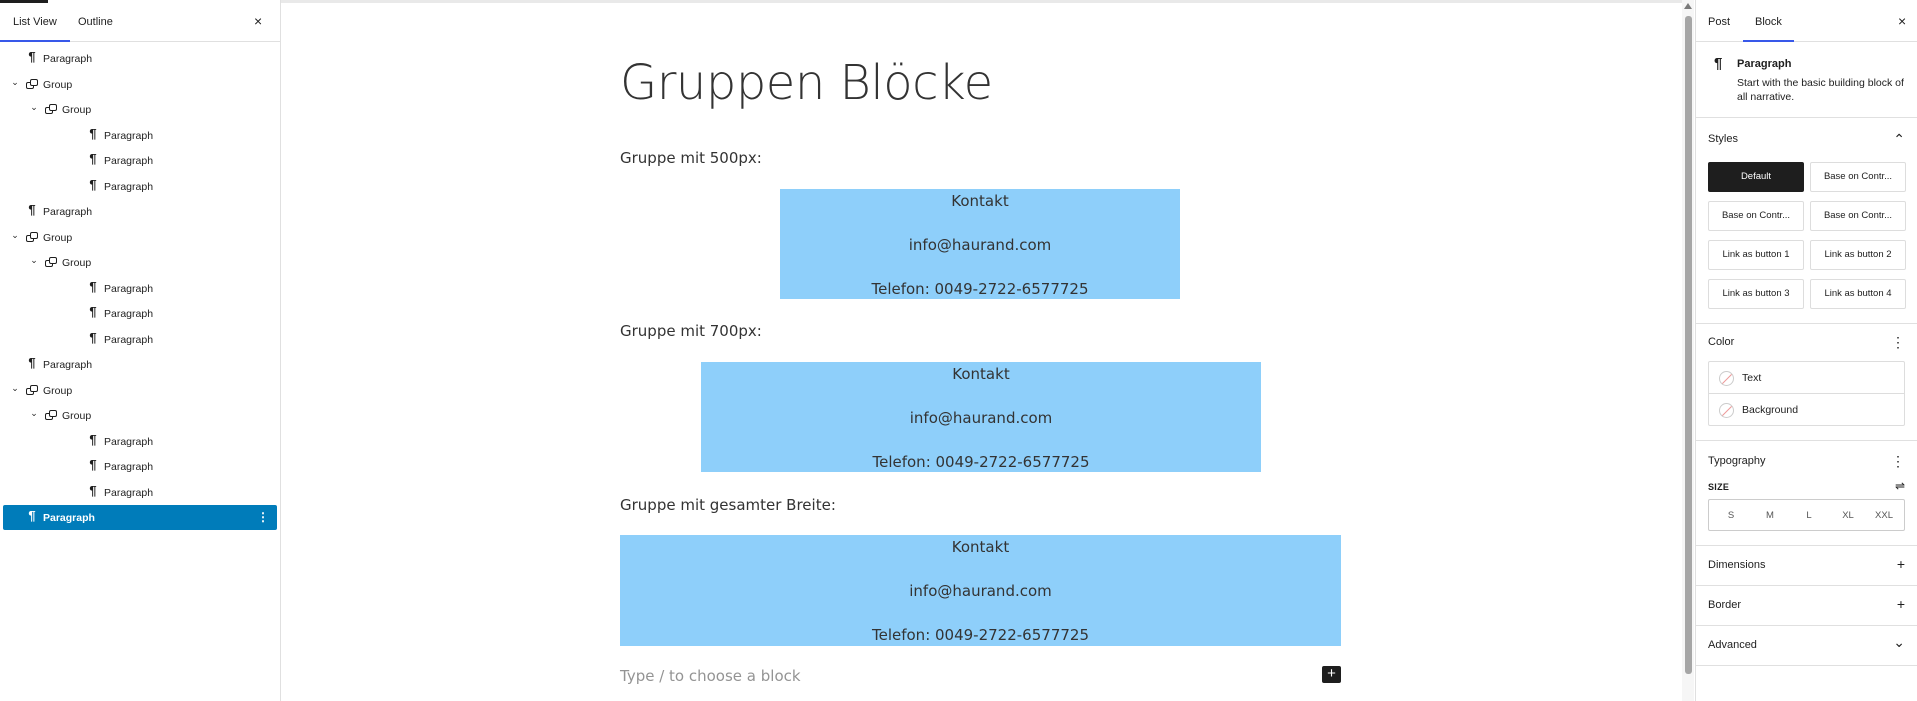  Describe the element at coordinates (1898, 342) in the screenshot. I see `color-options-icon: ⋮` at that location.